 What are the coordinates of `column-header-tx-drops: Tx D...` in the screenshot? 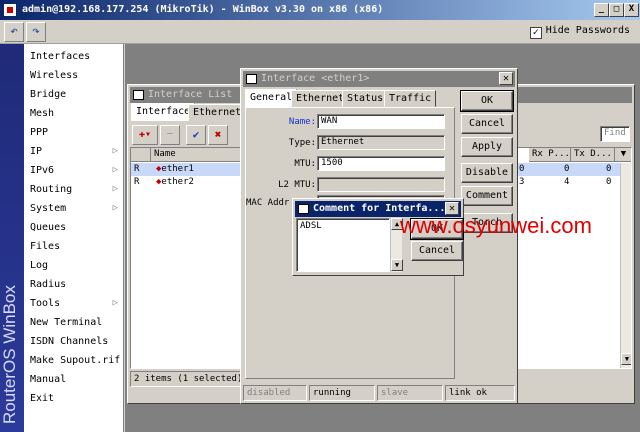 It's located at (593, 155).